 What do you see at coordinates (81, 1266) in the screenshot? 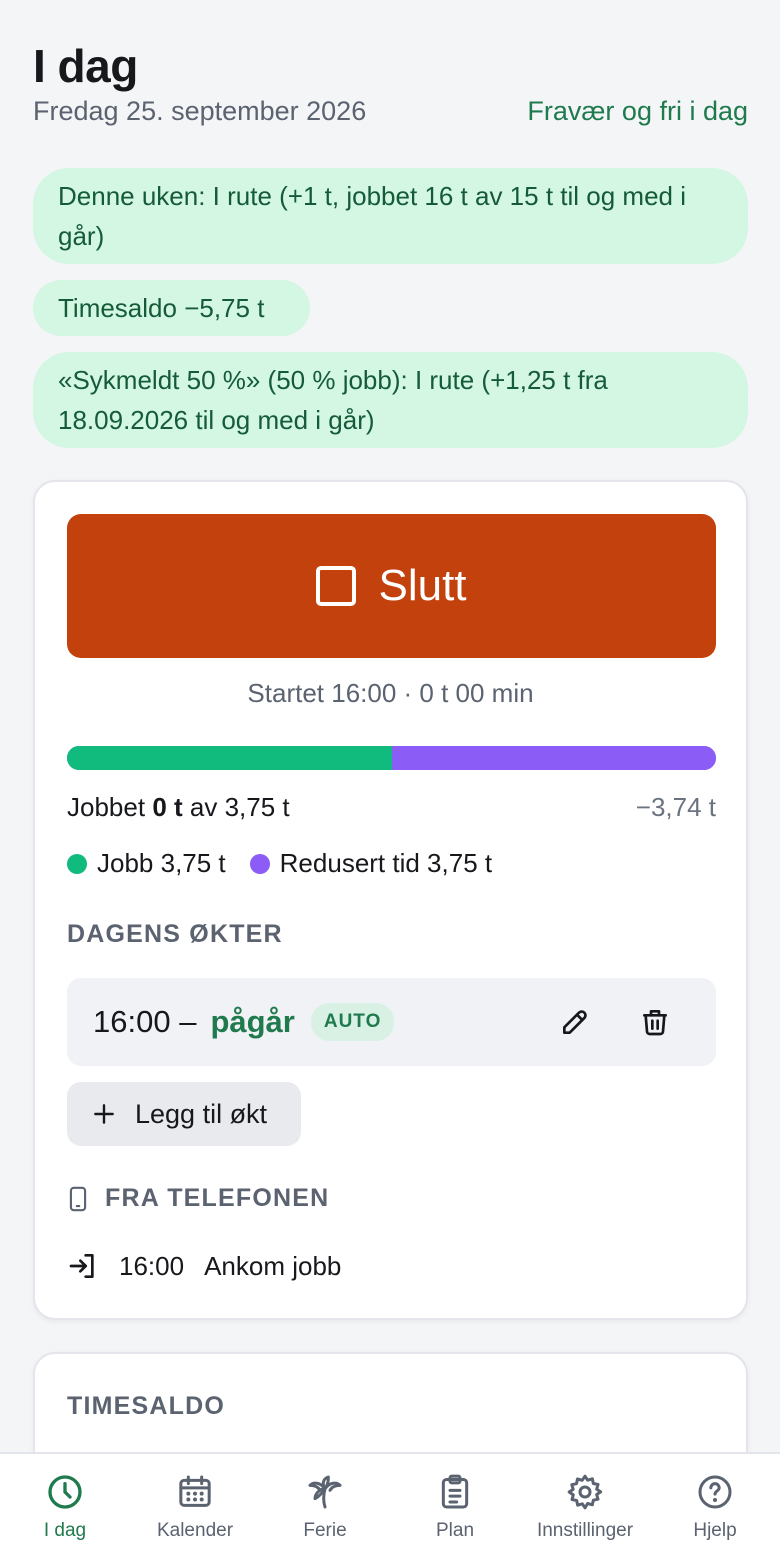
I see `arrive-icon` at bounding box center [81, 1266].